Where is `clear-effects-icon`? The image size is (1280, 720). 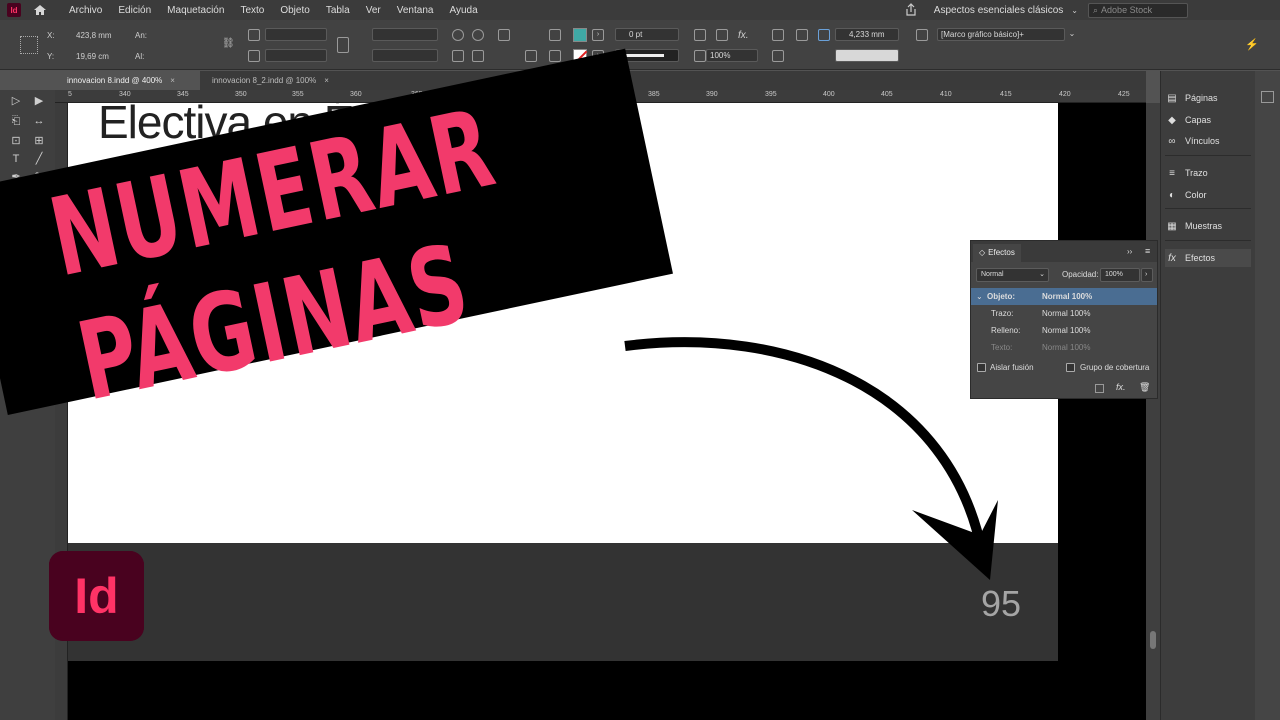 clear-effects-icon is located at coordinates (1099, 388).